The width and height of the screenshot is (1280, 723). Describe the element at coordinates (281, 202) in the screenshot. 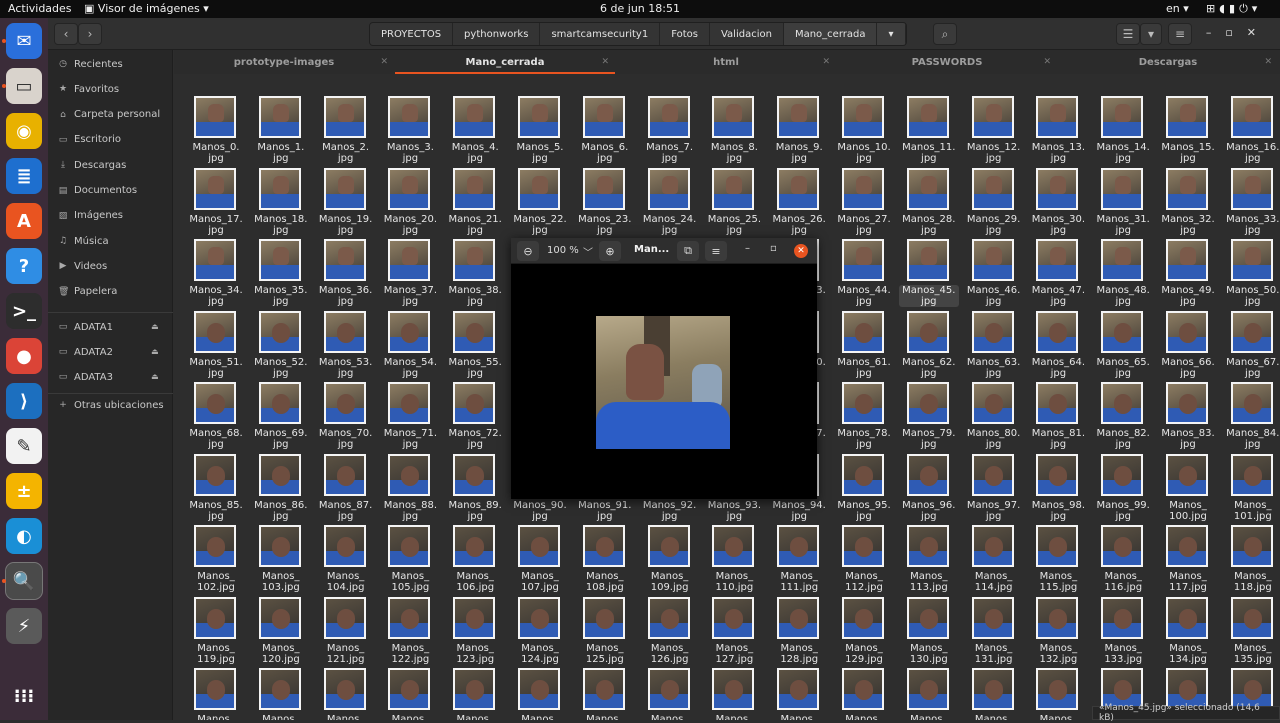

I see `file-item: Manos_18. jpg` at that location.